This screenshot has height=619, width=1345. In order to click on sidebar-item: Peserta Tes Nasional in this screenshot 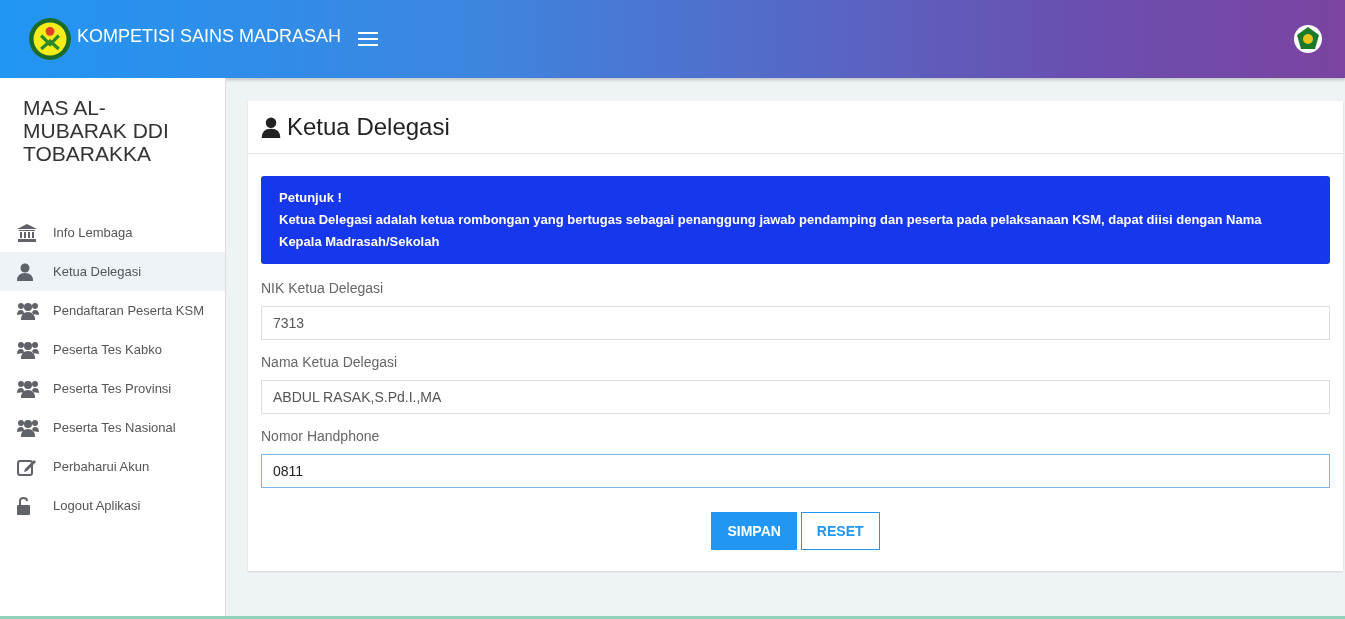, I will do `click(112, 428)`.